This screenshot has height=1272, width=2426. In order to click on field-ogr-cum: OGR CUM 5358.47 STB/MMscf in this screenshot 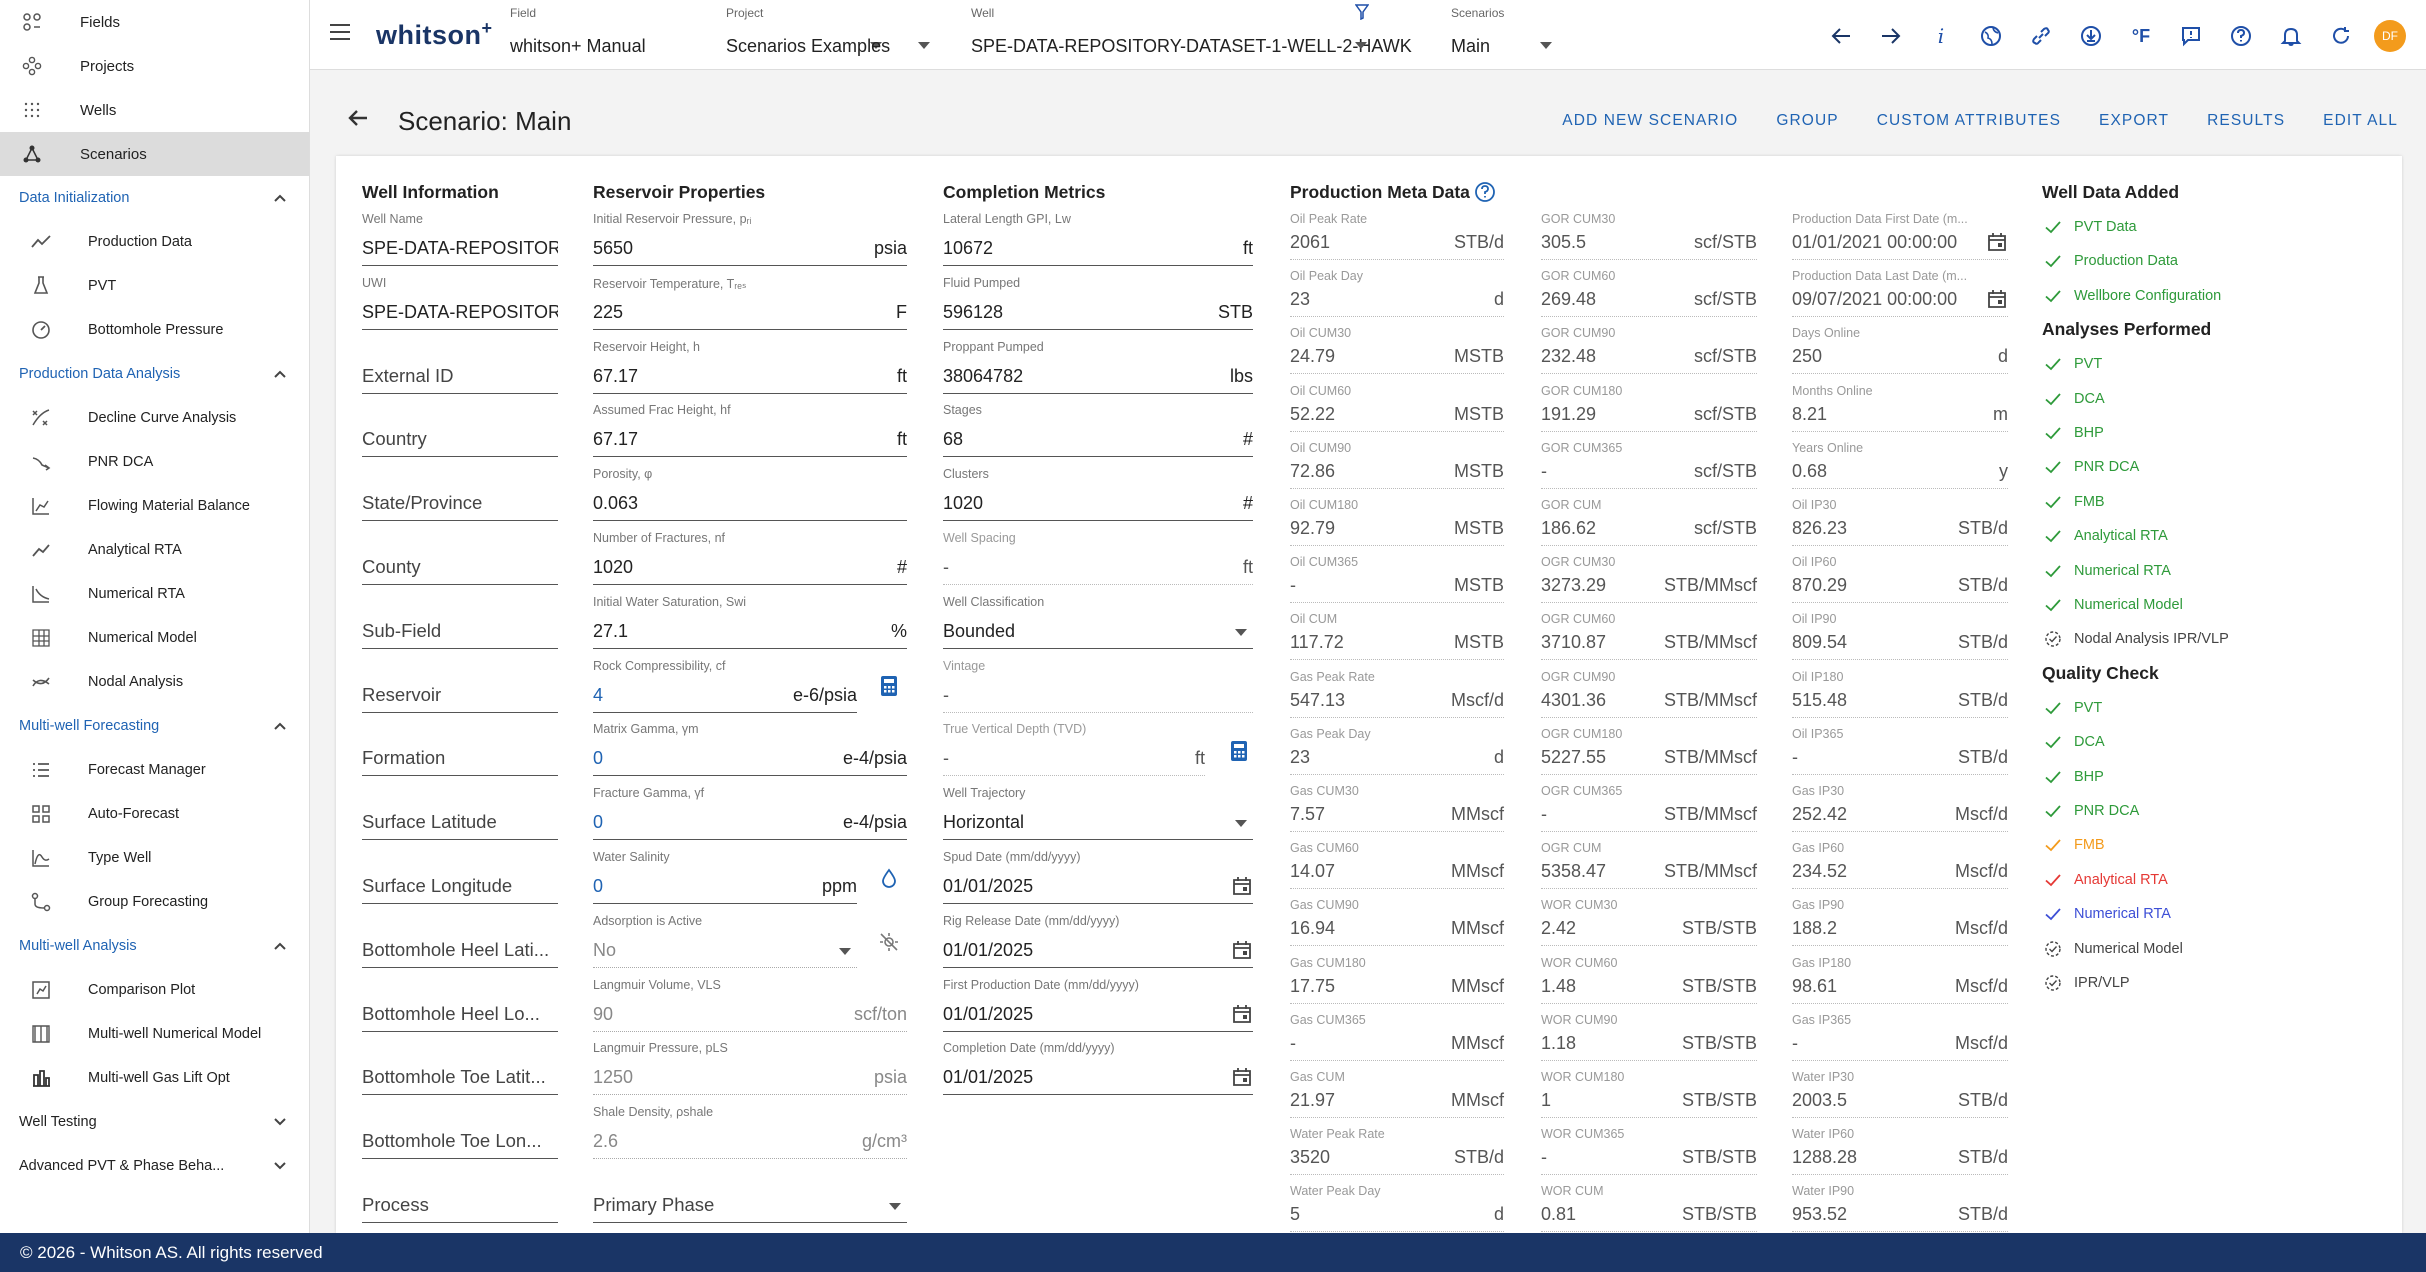, I will do `click(1649, 865)`.